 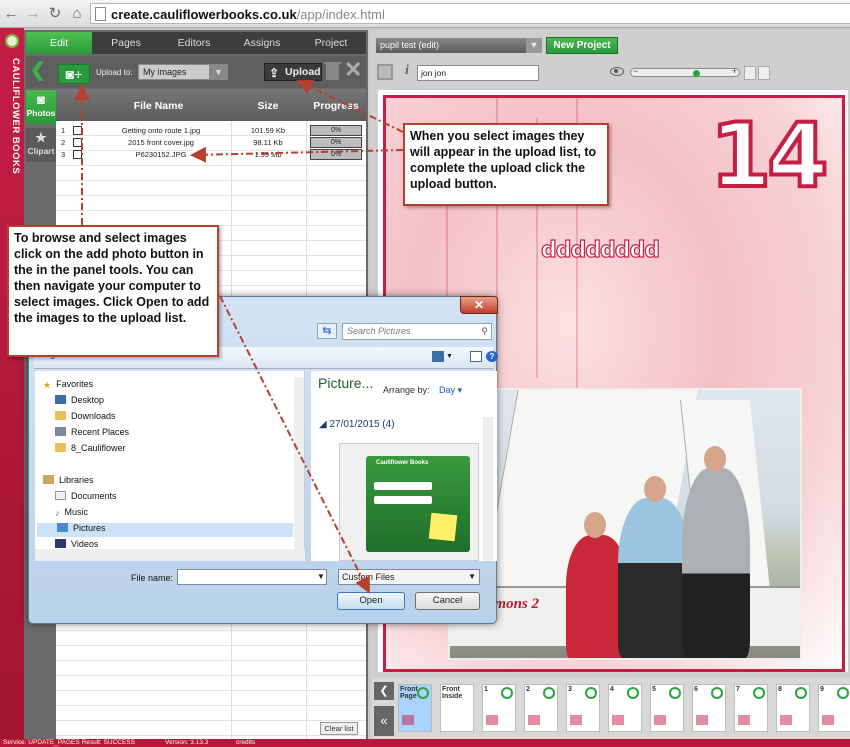 What do you see at coordinates (299, 469) in the screenshot?
I see `nav-scrollbar` at bounding box center [299, 469].